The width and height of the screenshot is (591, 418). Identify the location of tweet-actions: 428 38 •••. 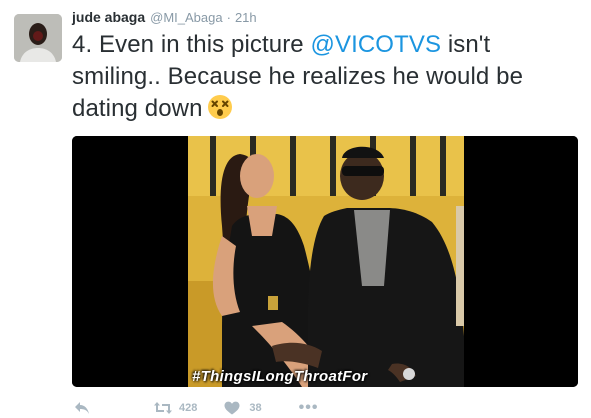
(195, 408).